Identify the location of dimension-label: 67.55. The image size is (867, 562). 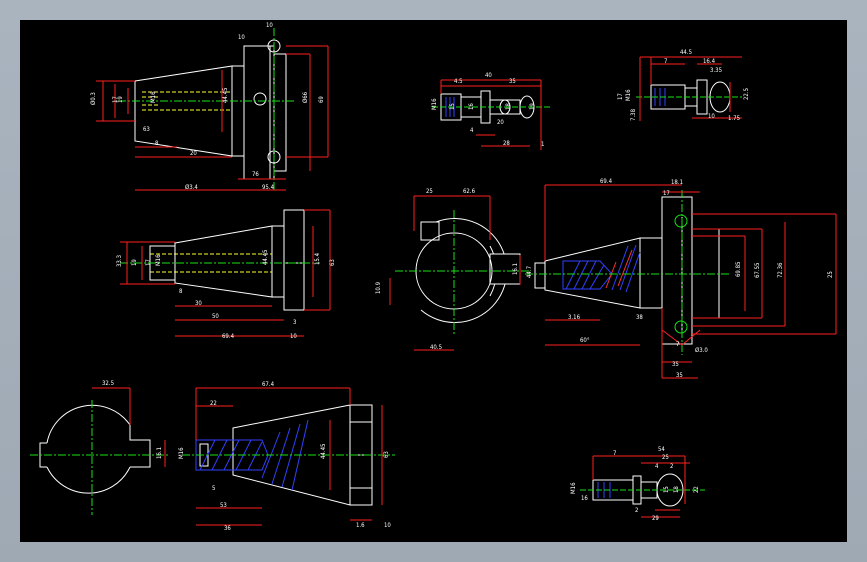
(757, 270).